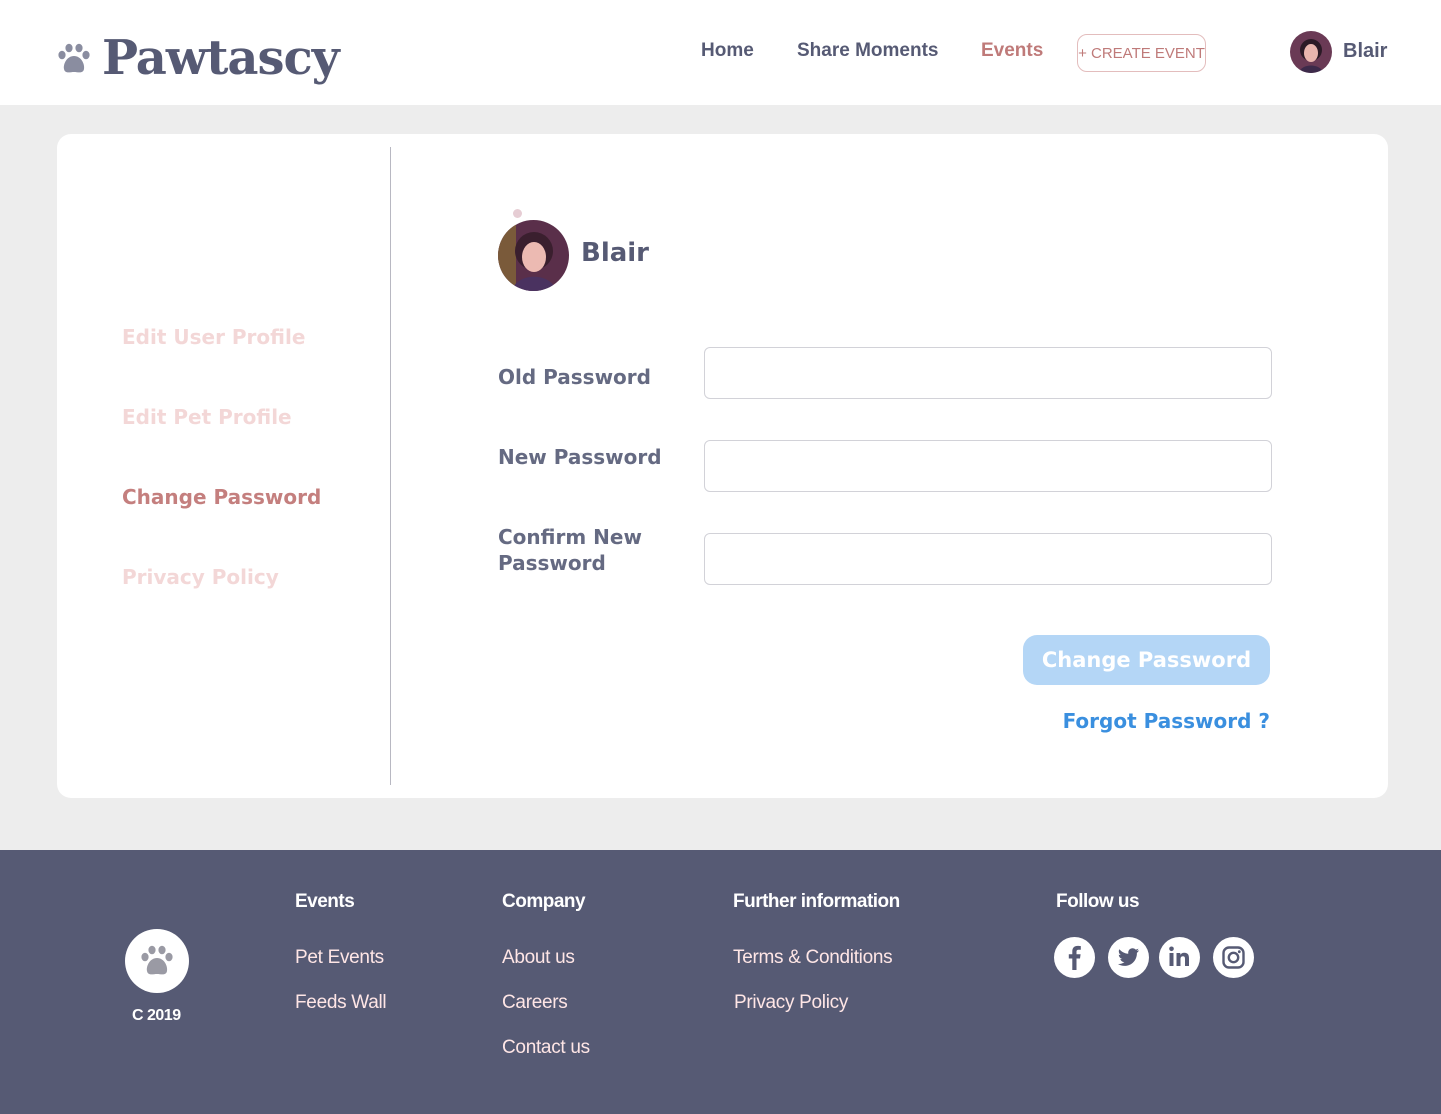 This screenshot has width=1441, height=1114. Describe the element at coordinates (615, 253) in the screenshot. I see `profile-name: Blair` at that location.